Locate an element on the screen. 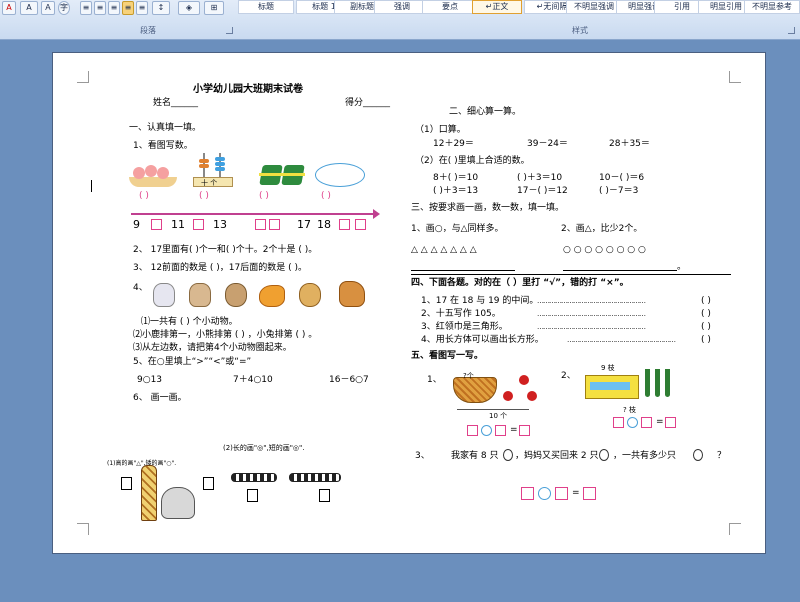  abacus-paren: ( ) is located at coordinates (204, 196).